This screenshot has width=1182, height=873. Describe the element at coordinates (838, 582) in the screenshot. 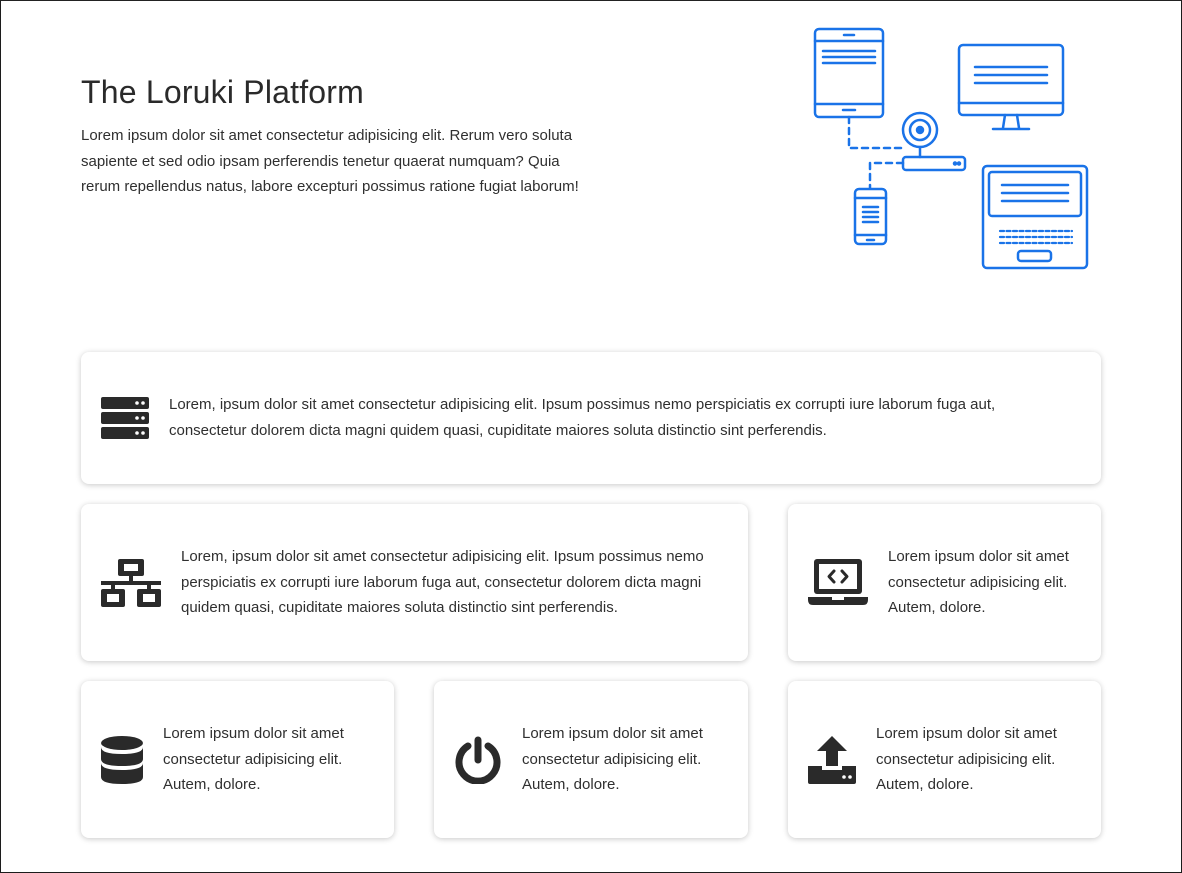

I see `laptop-code-icon` at that location.